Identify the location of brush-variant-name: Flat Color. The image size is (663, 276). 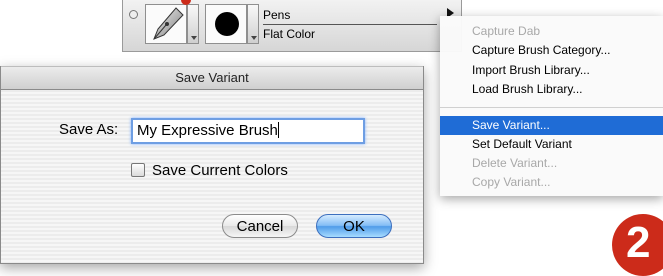
(350, 34).